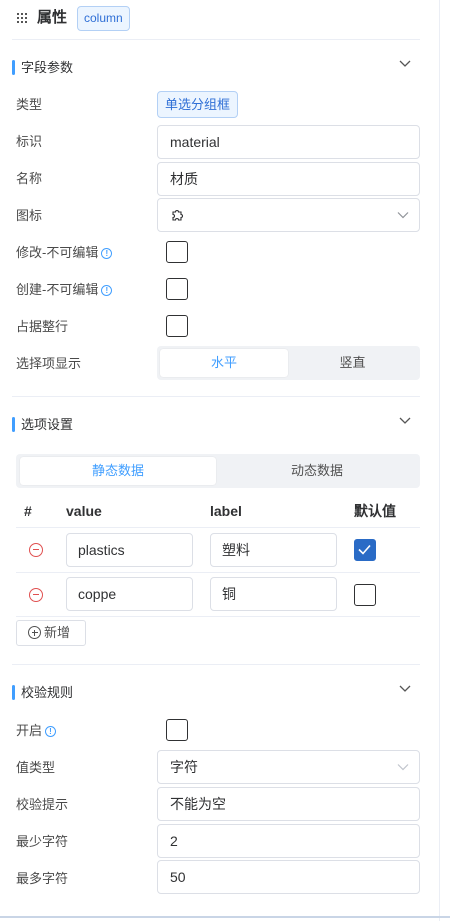 The width and height of the screenshot is (450, 921). Describe the element at coordinates (29, 104) in the screenshot. I see `type-label: 类型` at that location.